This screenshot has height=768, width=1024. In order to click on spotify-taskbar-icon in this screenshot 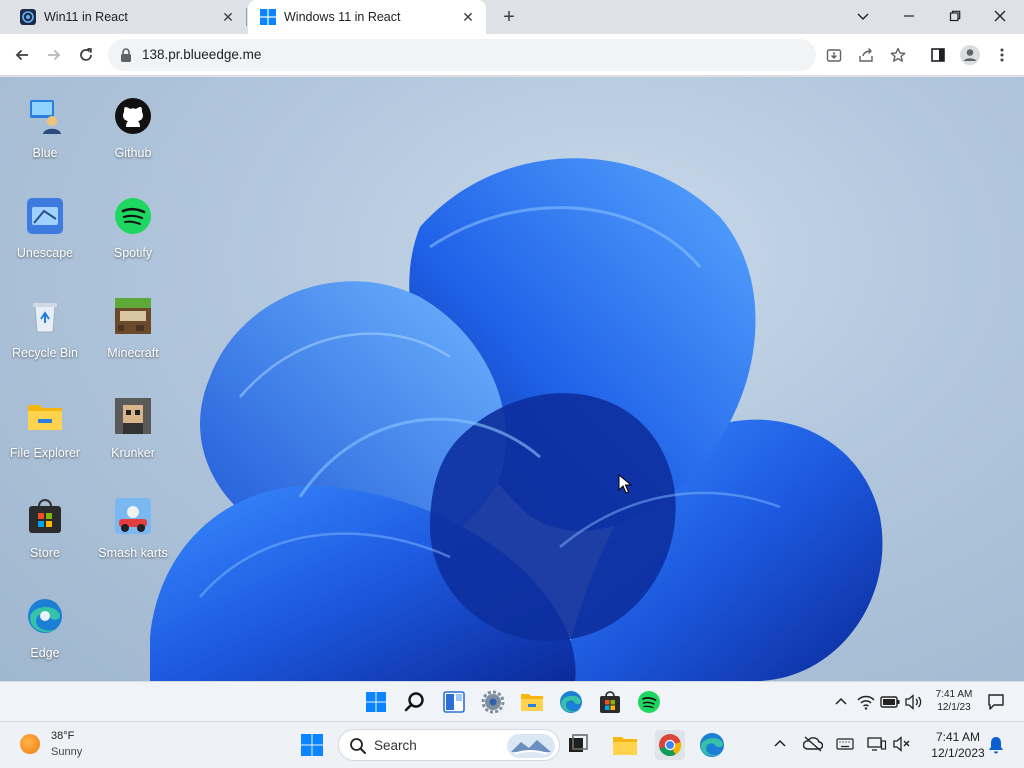, I will do `click(649, 702)`.